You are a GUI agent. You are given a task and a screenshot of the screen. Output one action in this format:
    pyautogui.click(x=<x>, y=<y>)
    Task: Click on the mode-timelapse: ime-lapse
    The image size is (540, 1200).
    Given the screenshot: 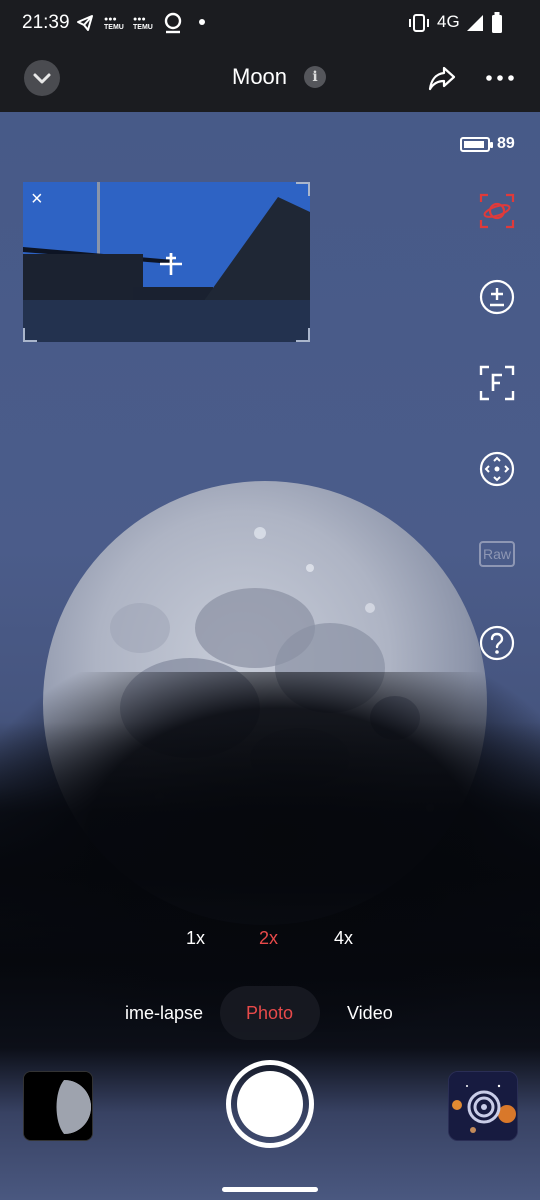 What is the action you would take?
    pyautogui.click(x=164, y=1013)
    